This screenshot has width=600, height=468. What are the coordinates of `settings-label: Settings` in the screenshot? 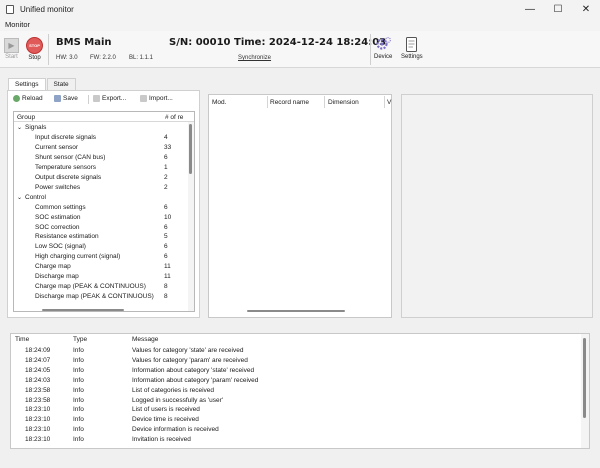 It's located at (412, 57).